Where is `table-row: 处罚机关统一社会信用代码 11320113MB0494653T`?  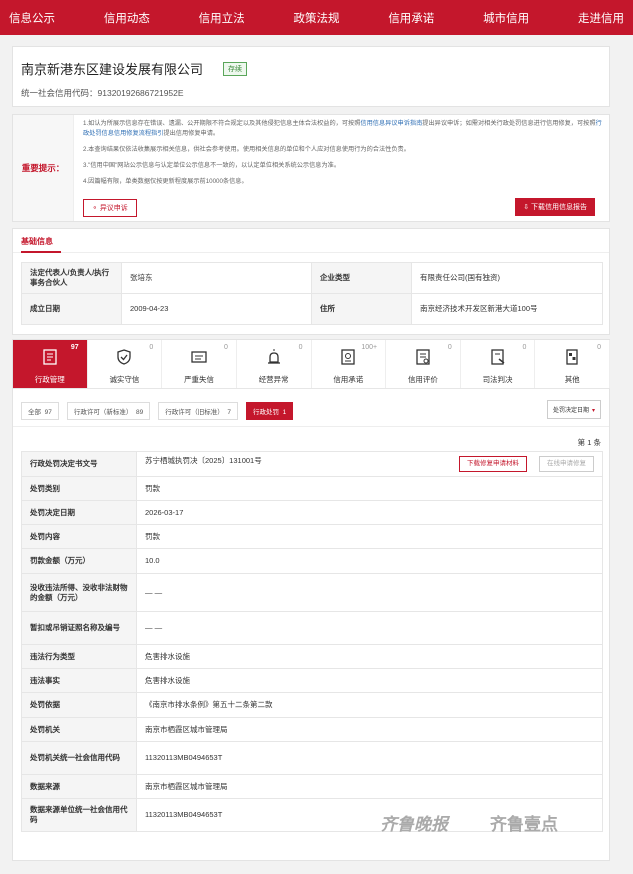 table-row: 处罚机关统一社会信用代码 11320113MB0494653T is located at coordinates (312, 758).